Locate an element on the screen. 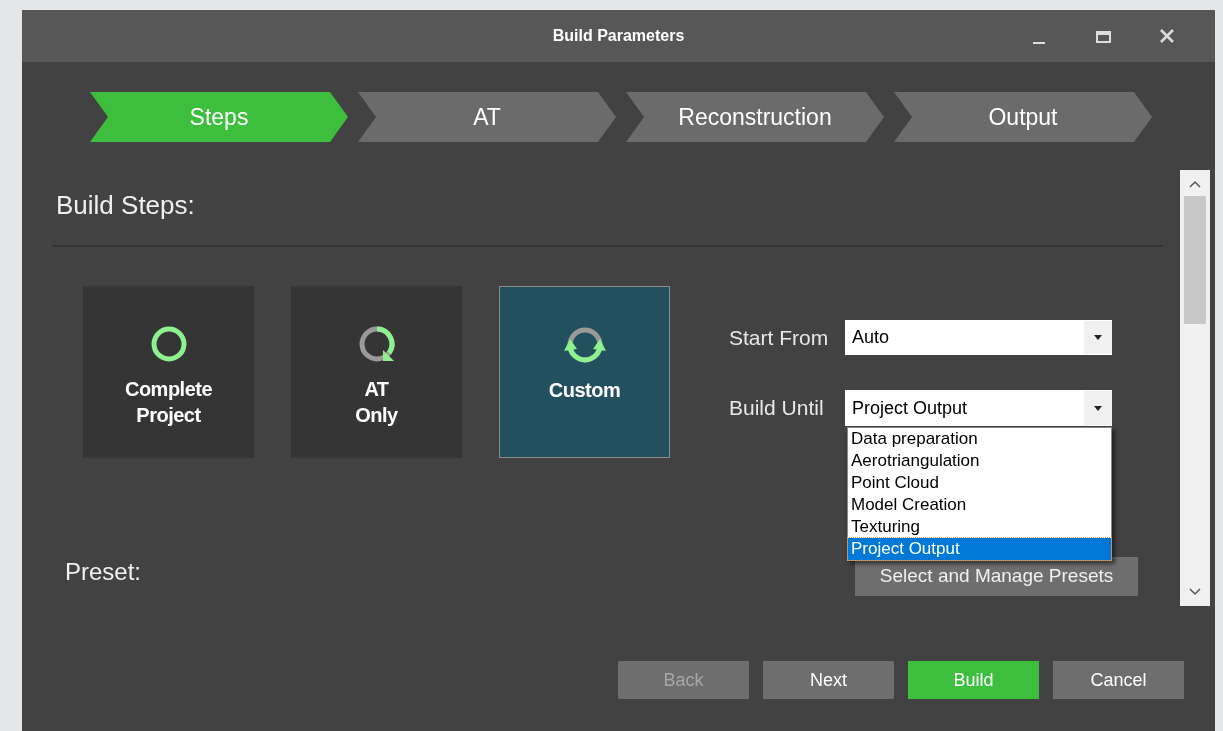 The height and width of the screenshot is (731, 1223). start-from-dropdown: Auto is located at coordinates (978, 337).